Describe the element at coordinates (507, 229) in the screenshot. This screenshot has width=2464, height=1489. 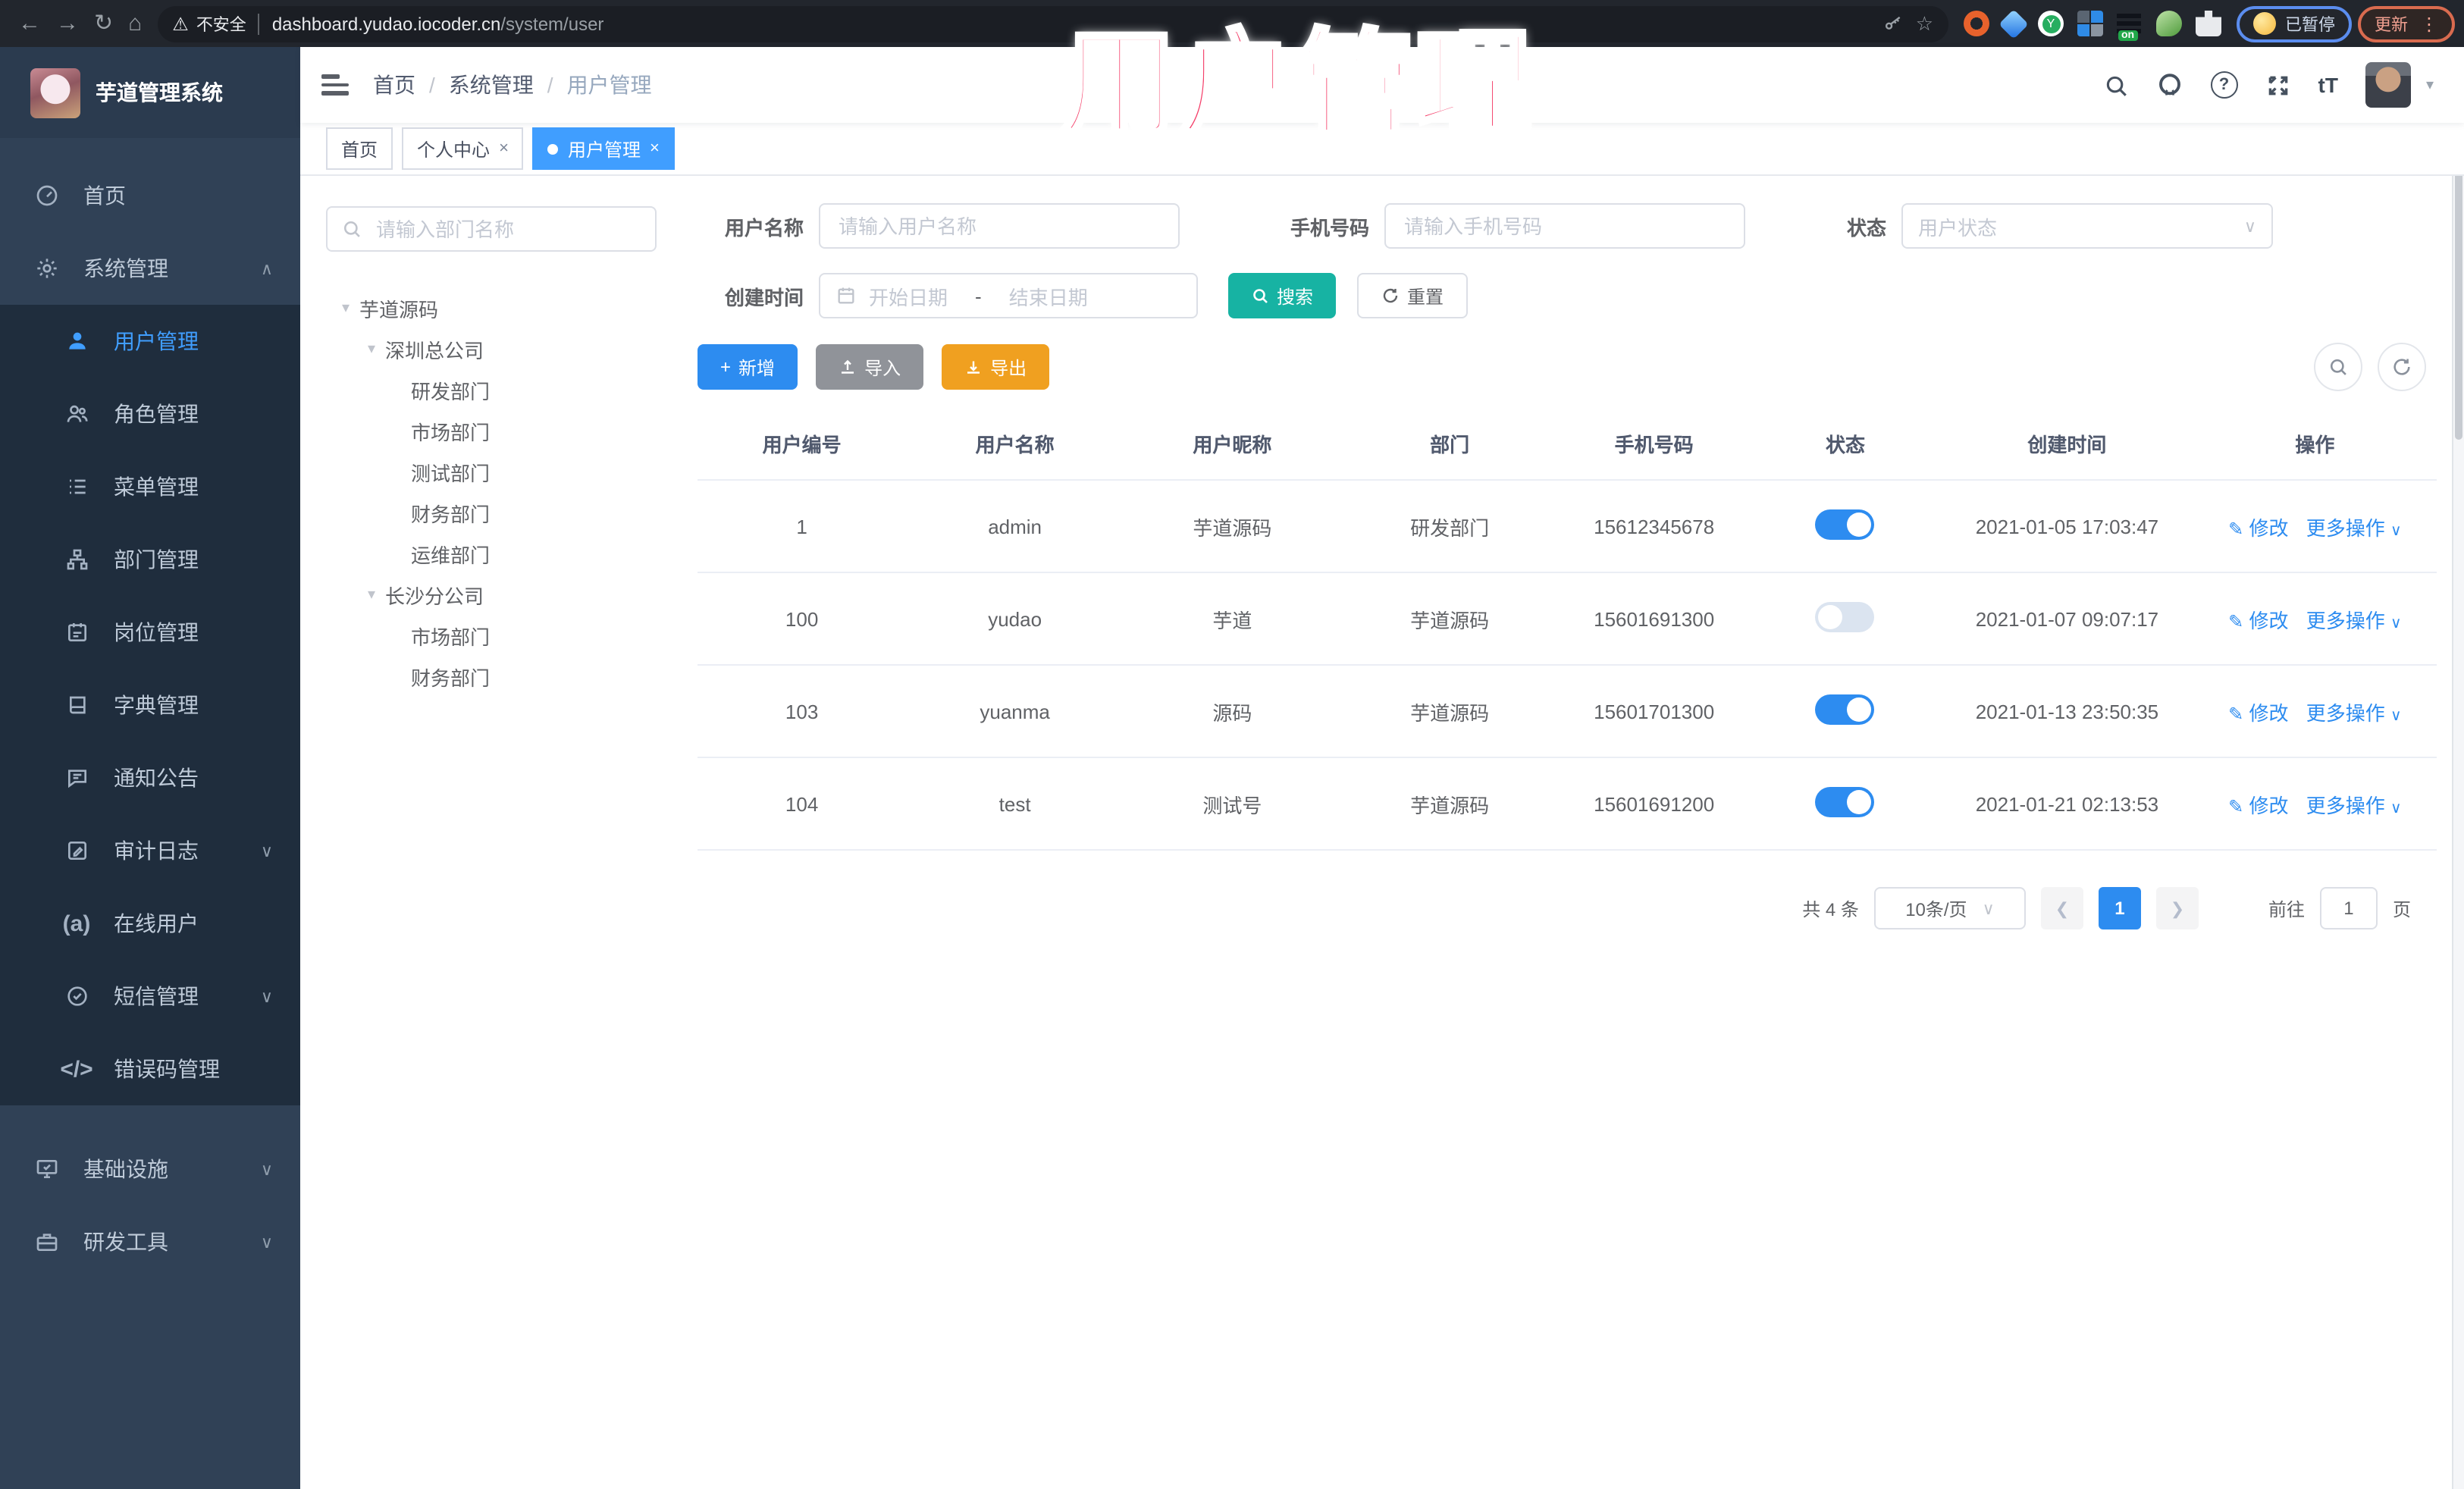
I see `dept-search-input` at that location.